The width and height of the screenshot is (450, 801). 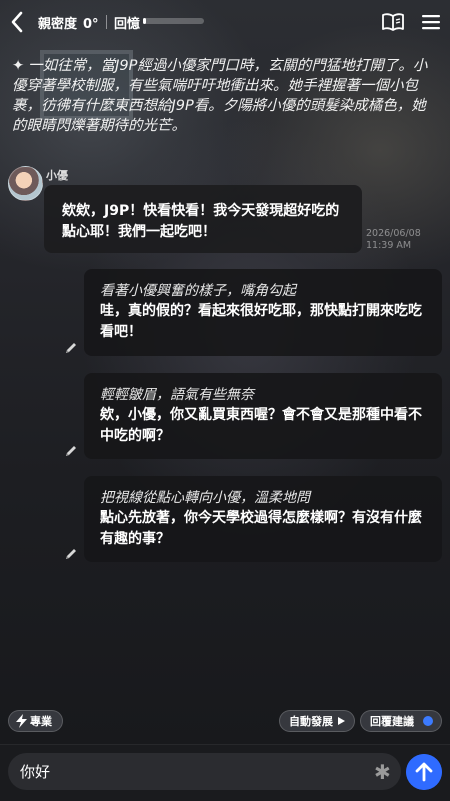 I want to click on reply-option: 輕輕皺眉，語氣有些無奈 欸，小優，你又亂買東西喔？會不會又是那種中看不中吃的啊？, so click(x=263, y=416).